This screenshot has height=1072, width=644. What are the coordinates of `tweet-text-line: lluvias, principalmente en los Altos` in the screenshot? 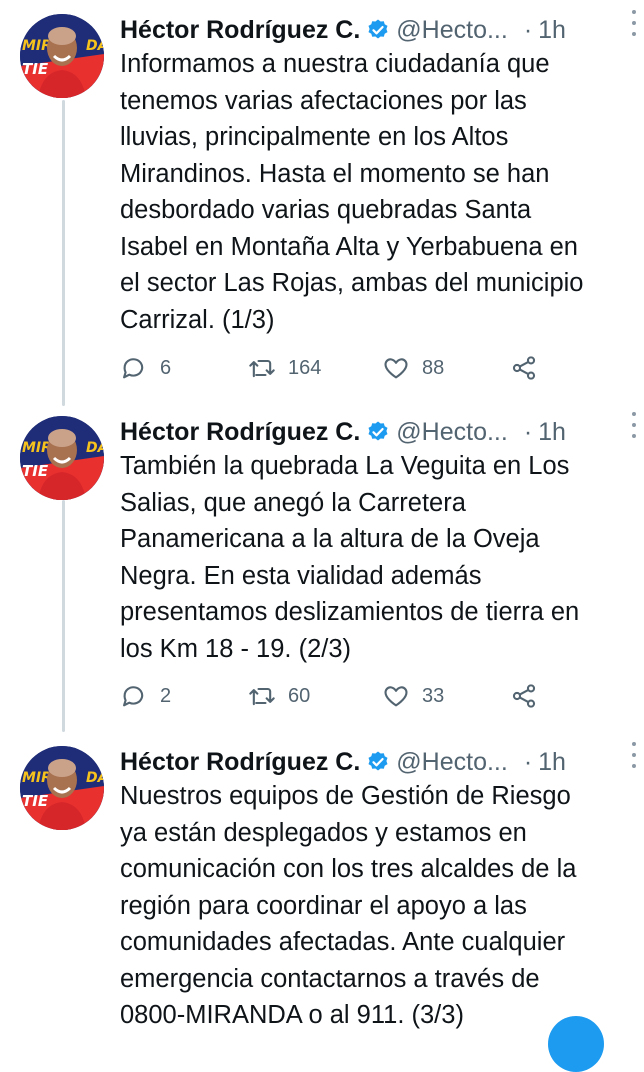 It's located at (314, 137).